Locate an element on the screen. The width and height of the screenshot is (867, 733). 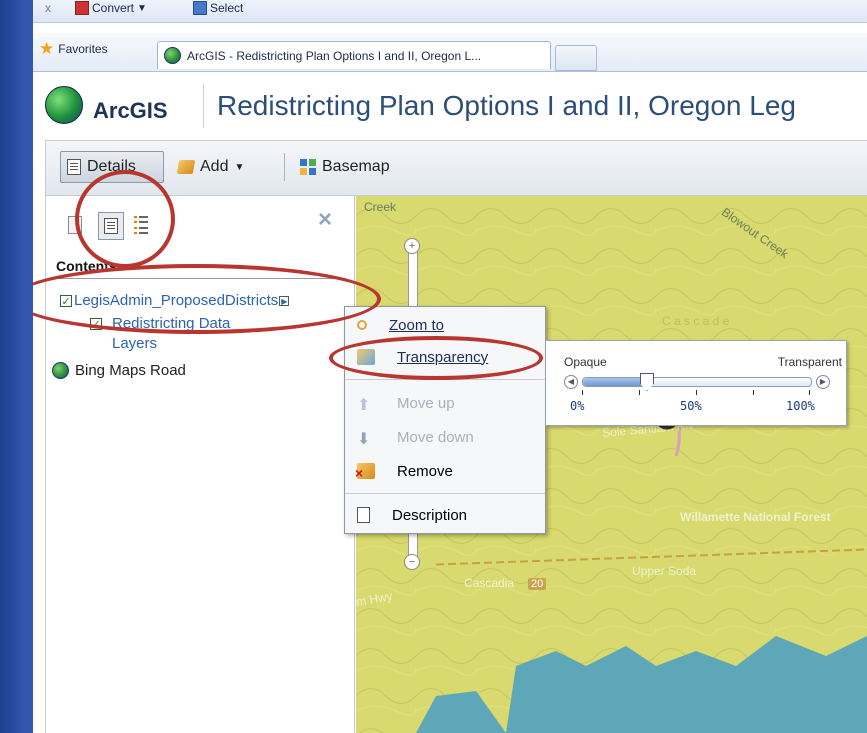
layer-bing-maps-road: Bing Maps Road is located at coordinates (119, 370).